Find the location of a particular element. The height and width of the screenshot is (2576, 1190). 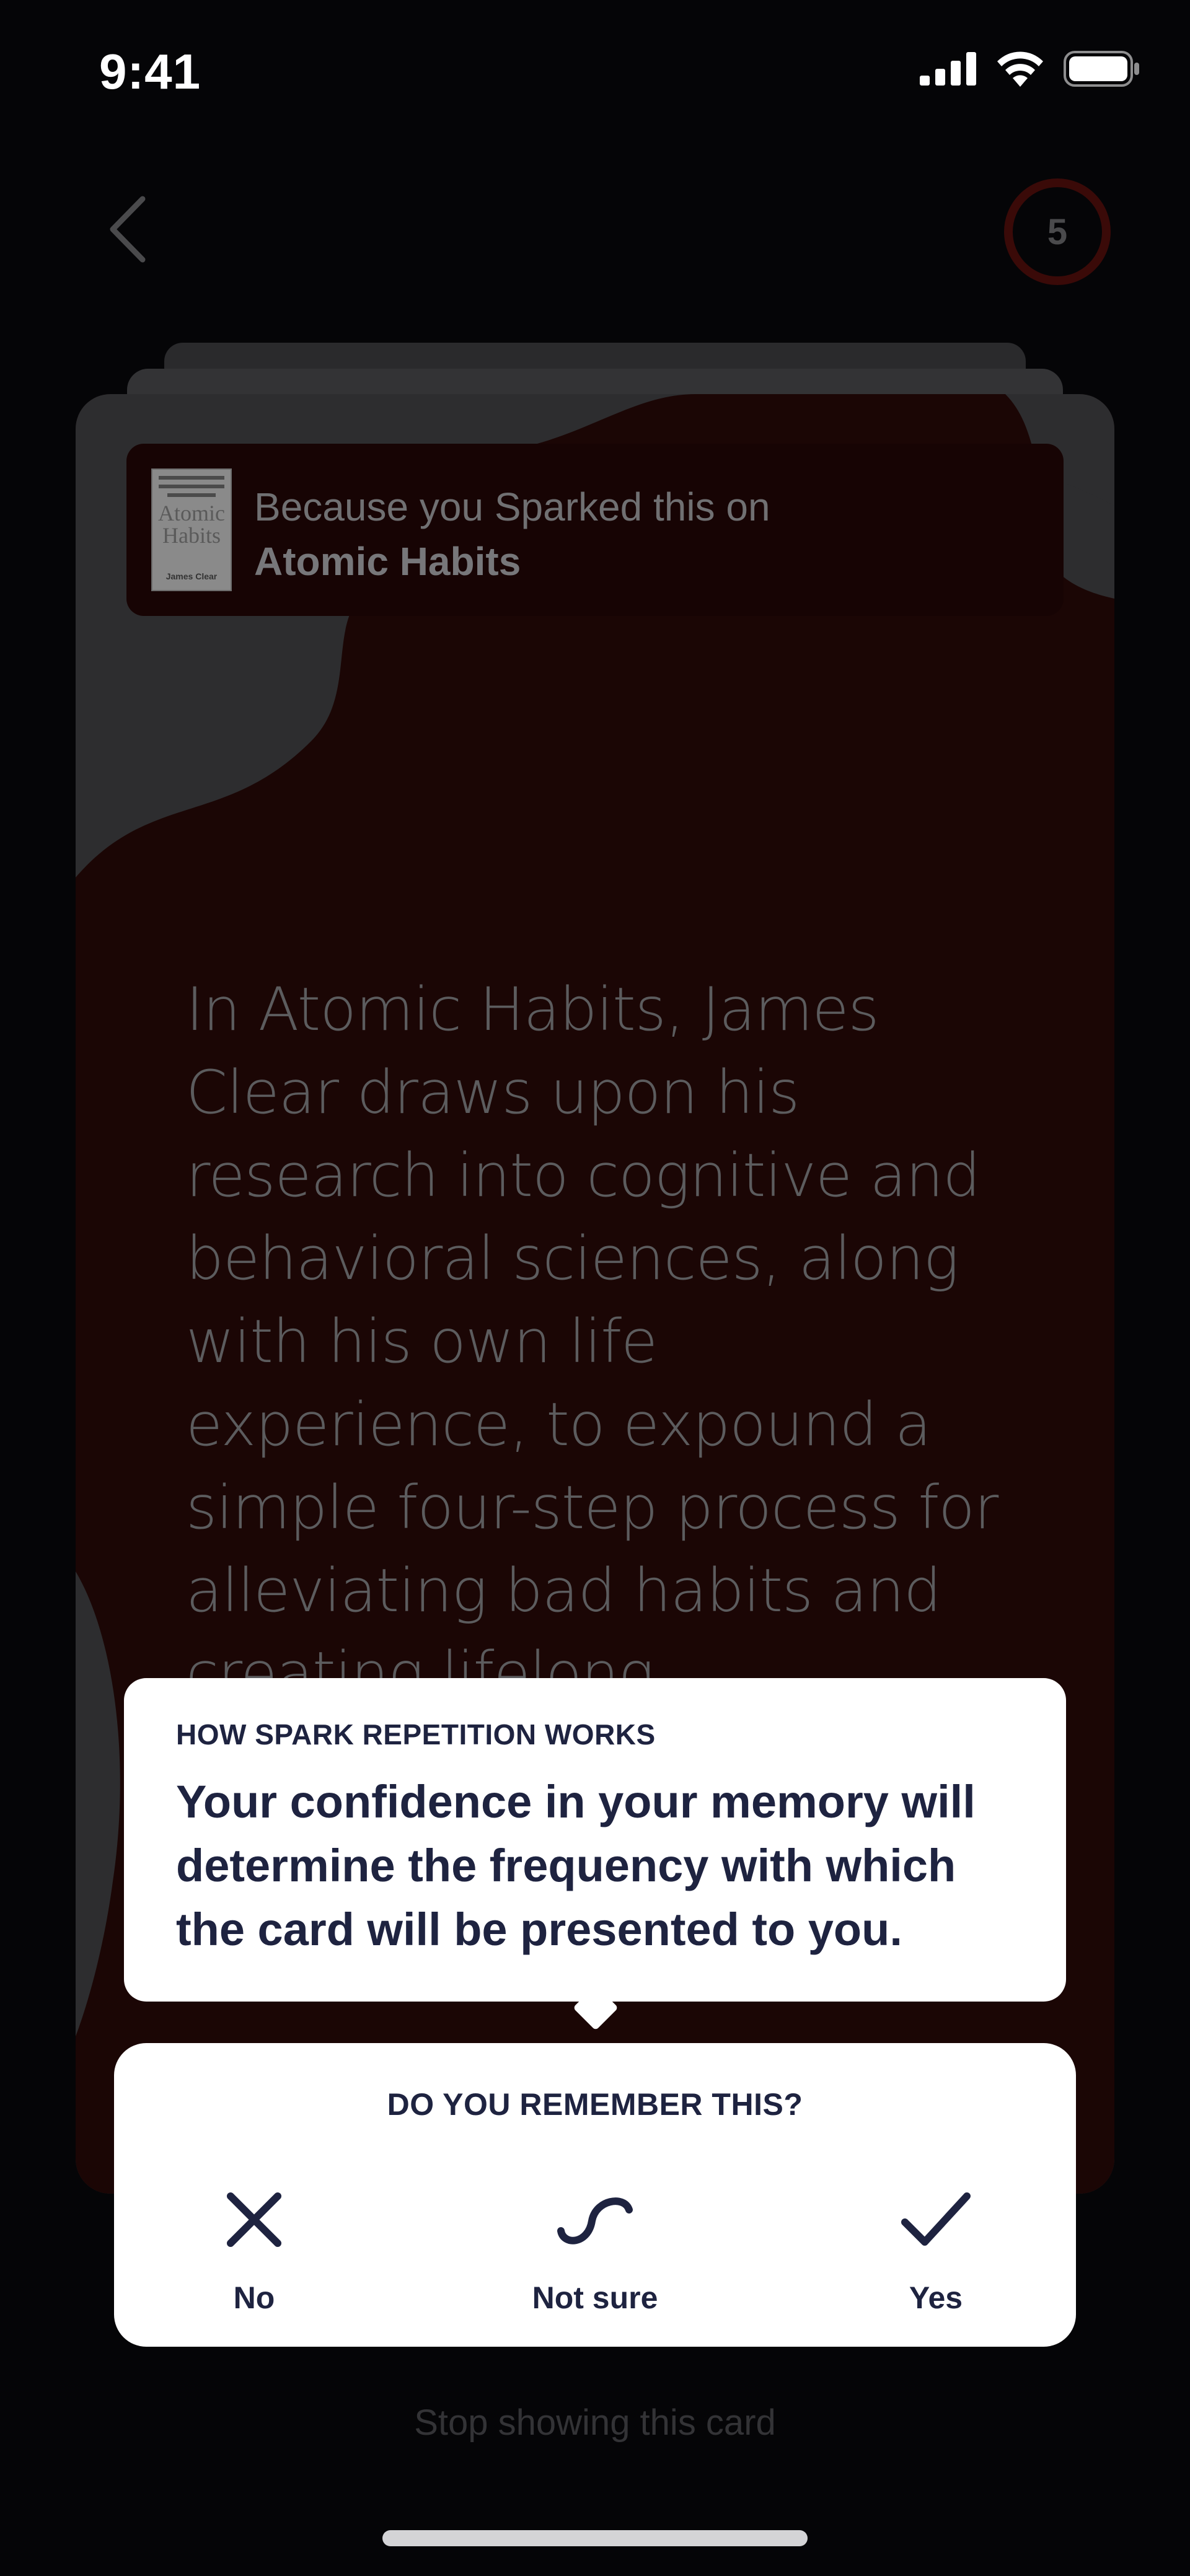

answer-no-label: No is located at coordinates (254, 2297).